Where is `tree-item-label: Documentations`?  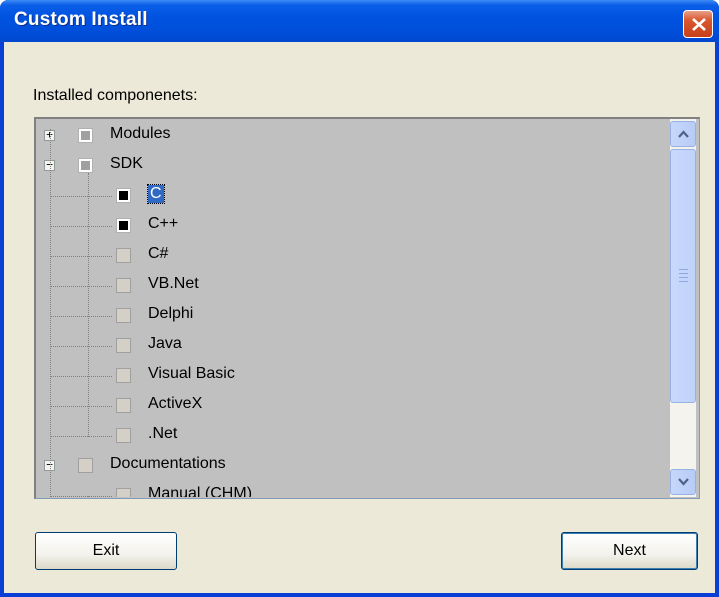 tree-item-label: Documentations is located at coordinates (168, 463).